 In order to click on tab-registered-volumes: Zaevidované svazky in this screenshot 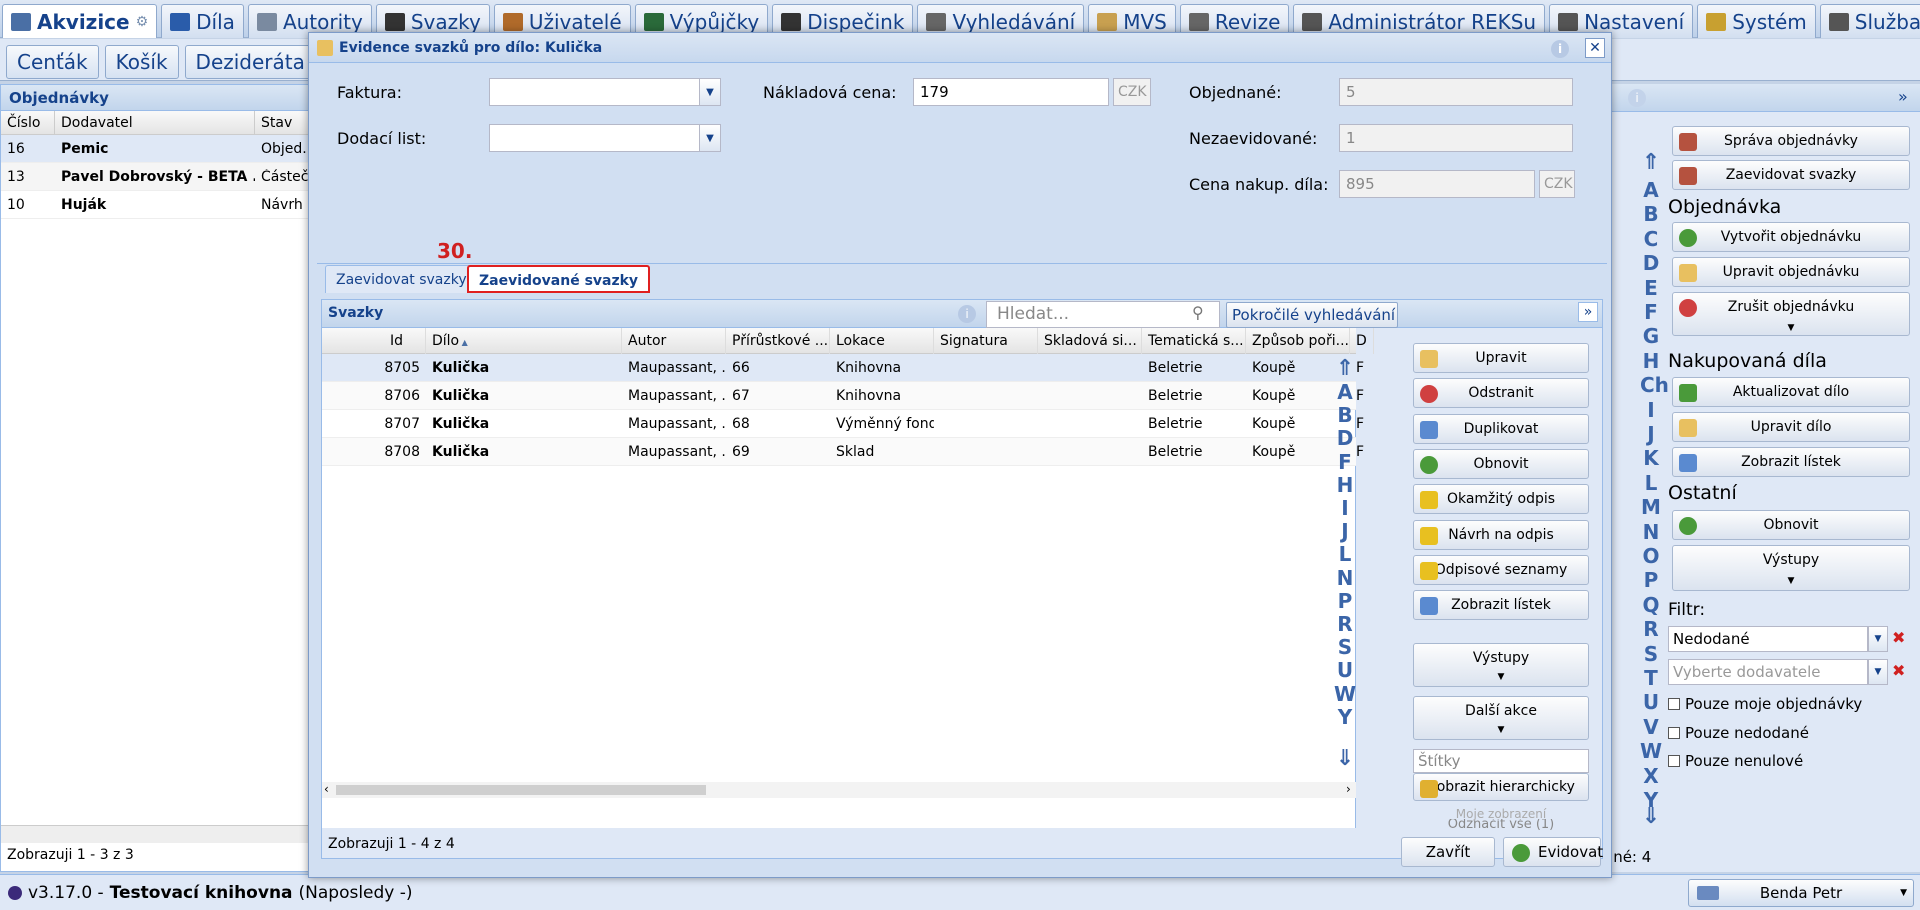, I will do `click(559, 279)`.